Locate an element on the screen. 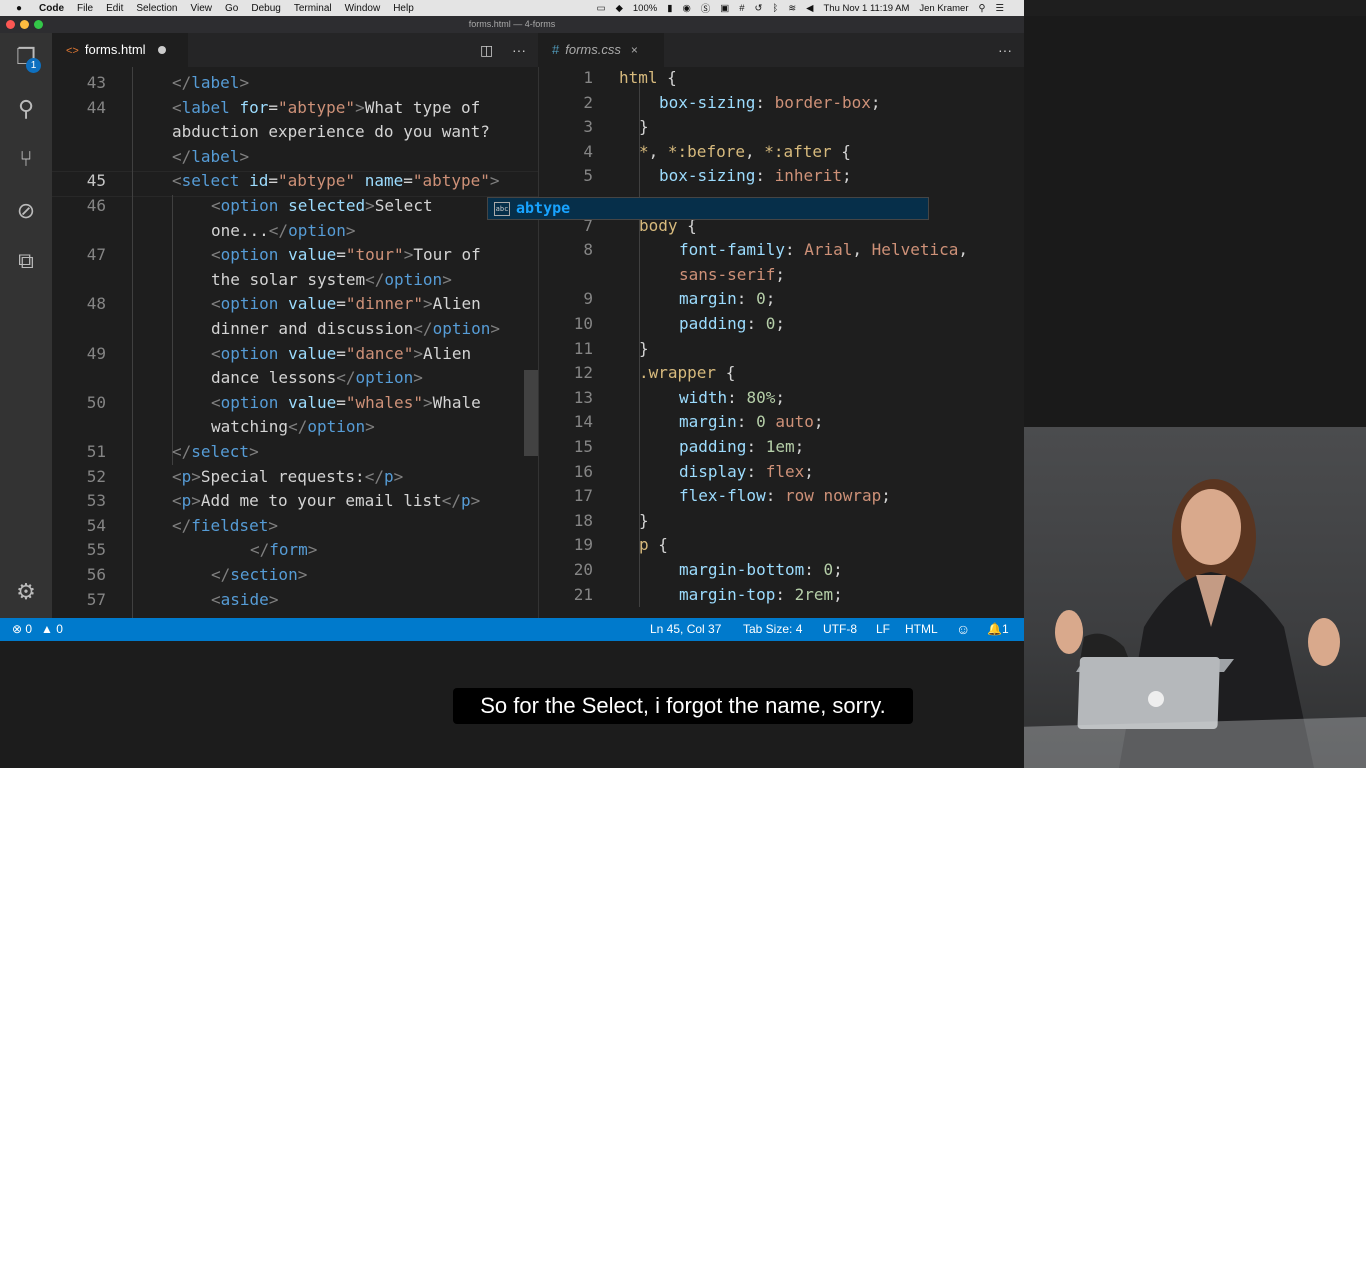 This screenshot has height=1280, width=1366. line-number: 43 is located at coordinates (79, 82).